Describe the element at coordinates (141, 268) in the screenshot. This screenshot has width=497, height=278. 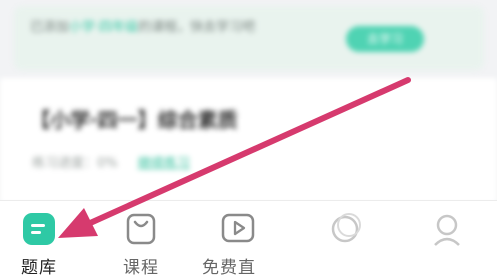
I see `tab-label-course: 课程` at that location.